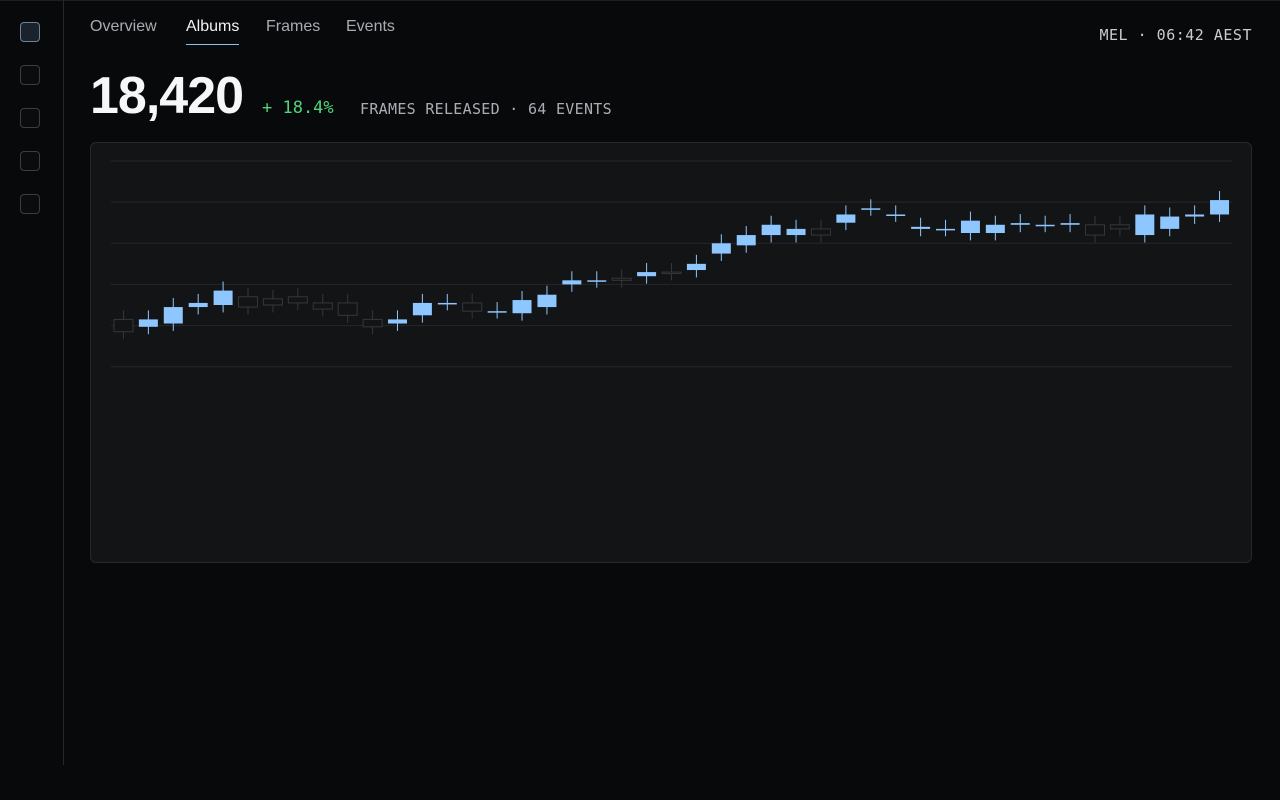  I want to click on rail-item-events, so click(30, 161).